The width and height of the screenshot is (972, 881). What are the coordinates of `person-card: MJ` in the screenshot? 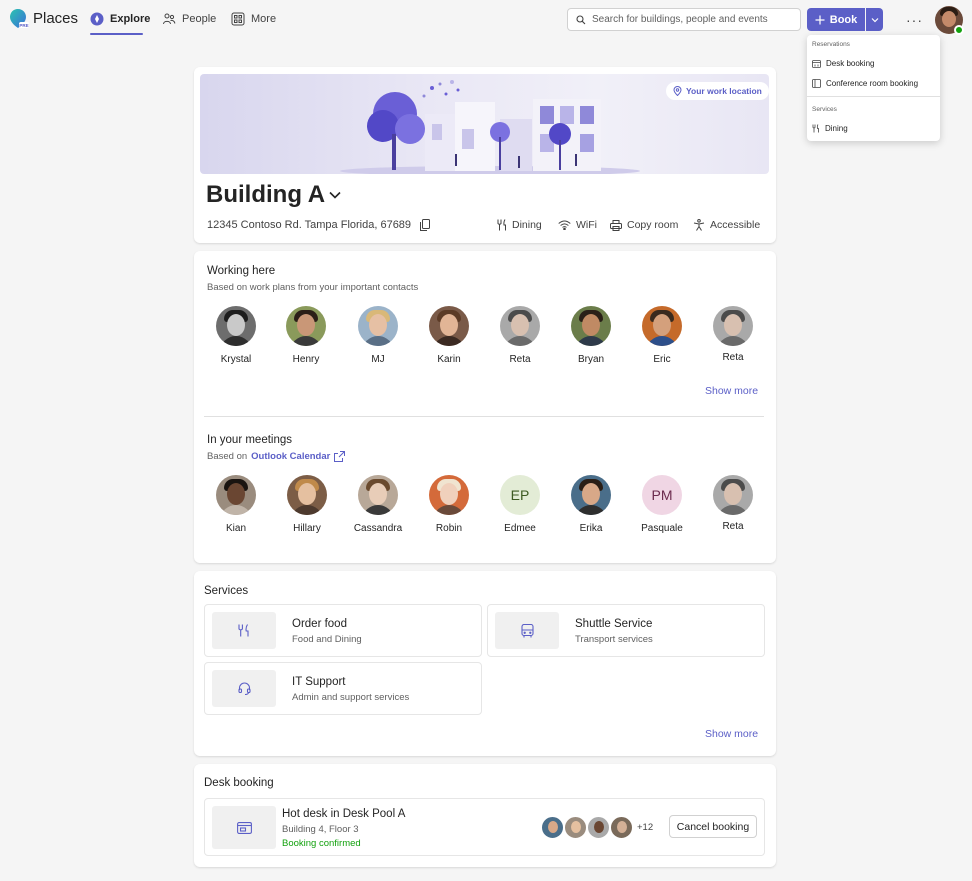 It's located at (378, 335).